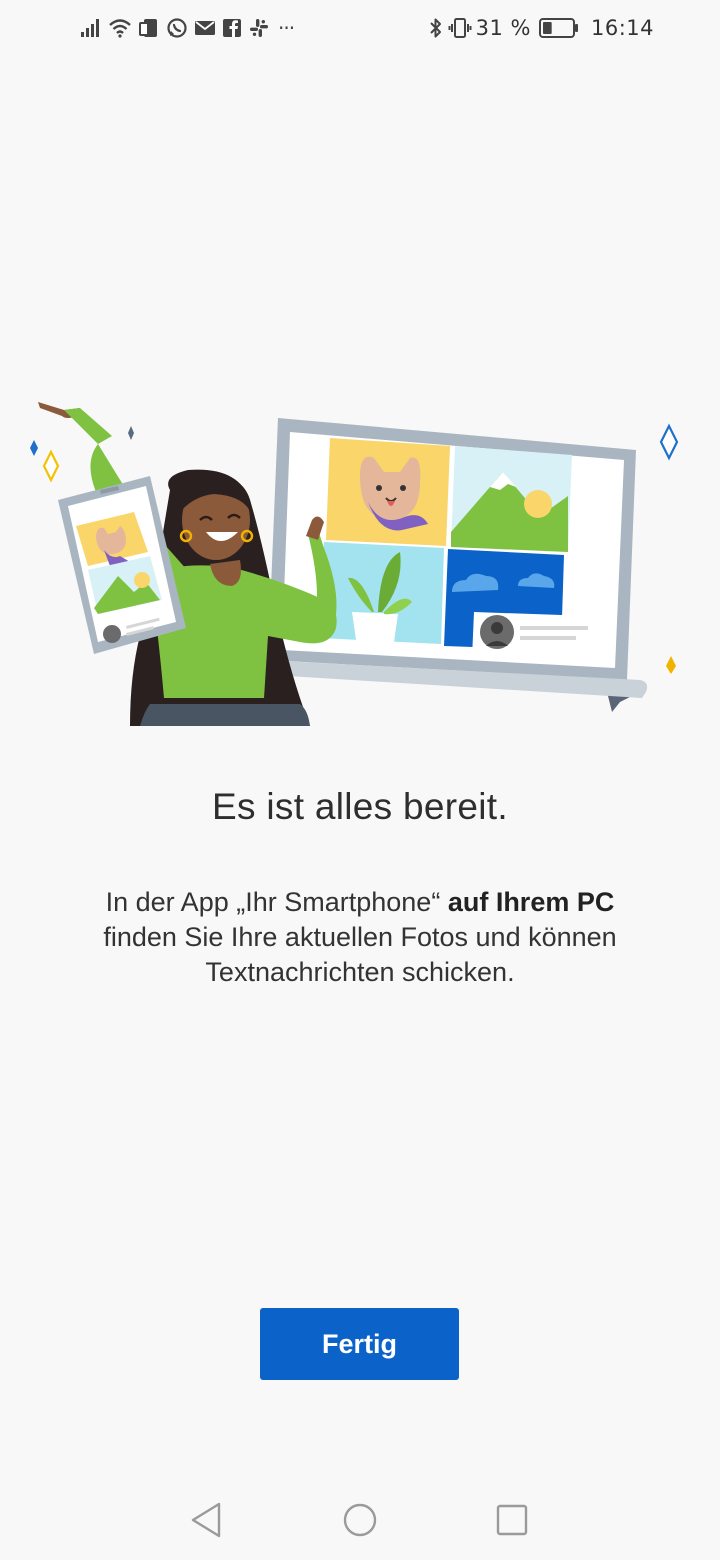  What do you see at coordinates (436, 28) in the screenshot?
I see `bluetooth-icon` at bounding box center [436, 28].